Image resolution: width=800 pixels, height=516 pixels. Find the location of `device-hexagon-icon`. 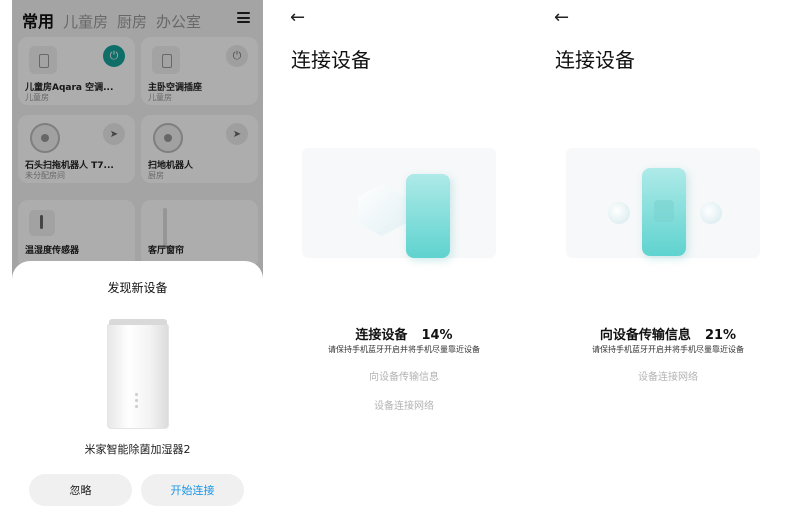

device-hexagon-icon is located at coordinates (382, 210).